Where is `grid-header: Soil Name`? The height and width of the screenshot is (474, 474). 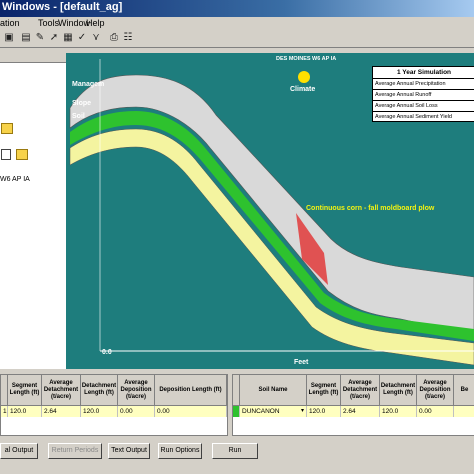 grid-header: Soil Name is located at coordinates (273, 390).